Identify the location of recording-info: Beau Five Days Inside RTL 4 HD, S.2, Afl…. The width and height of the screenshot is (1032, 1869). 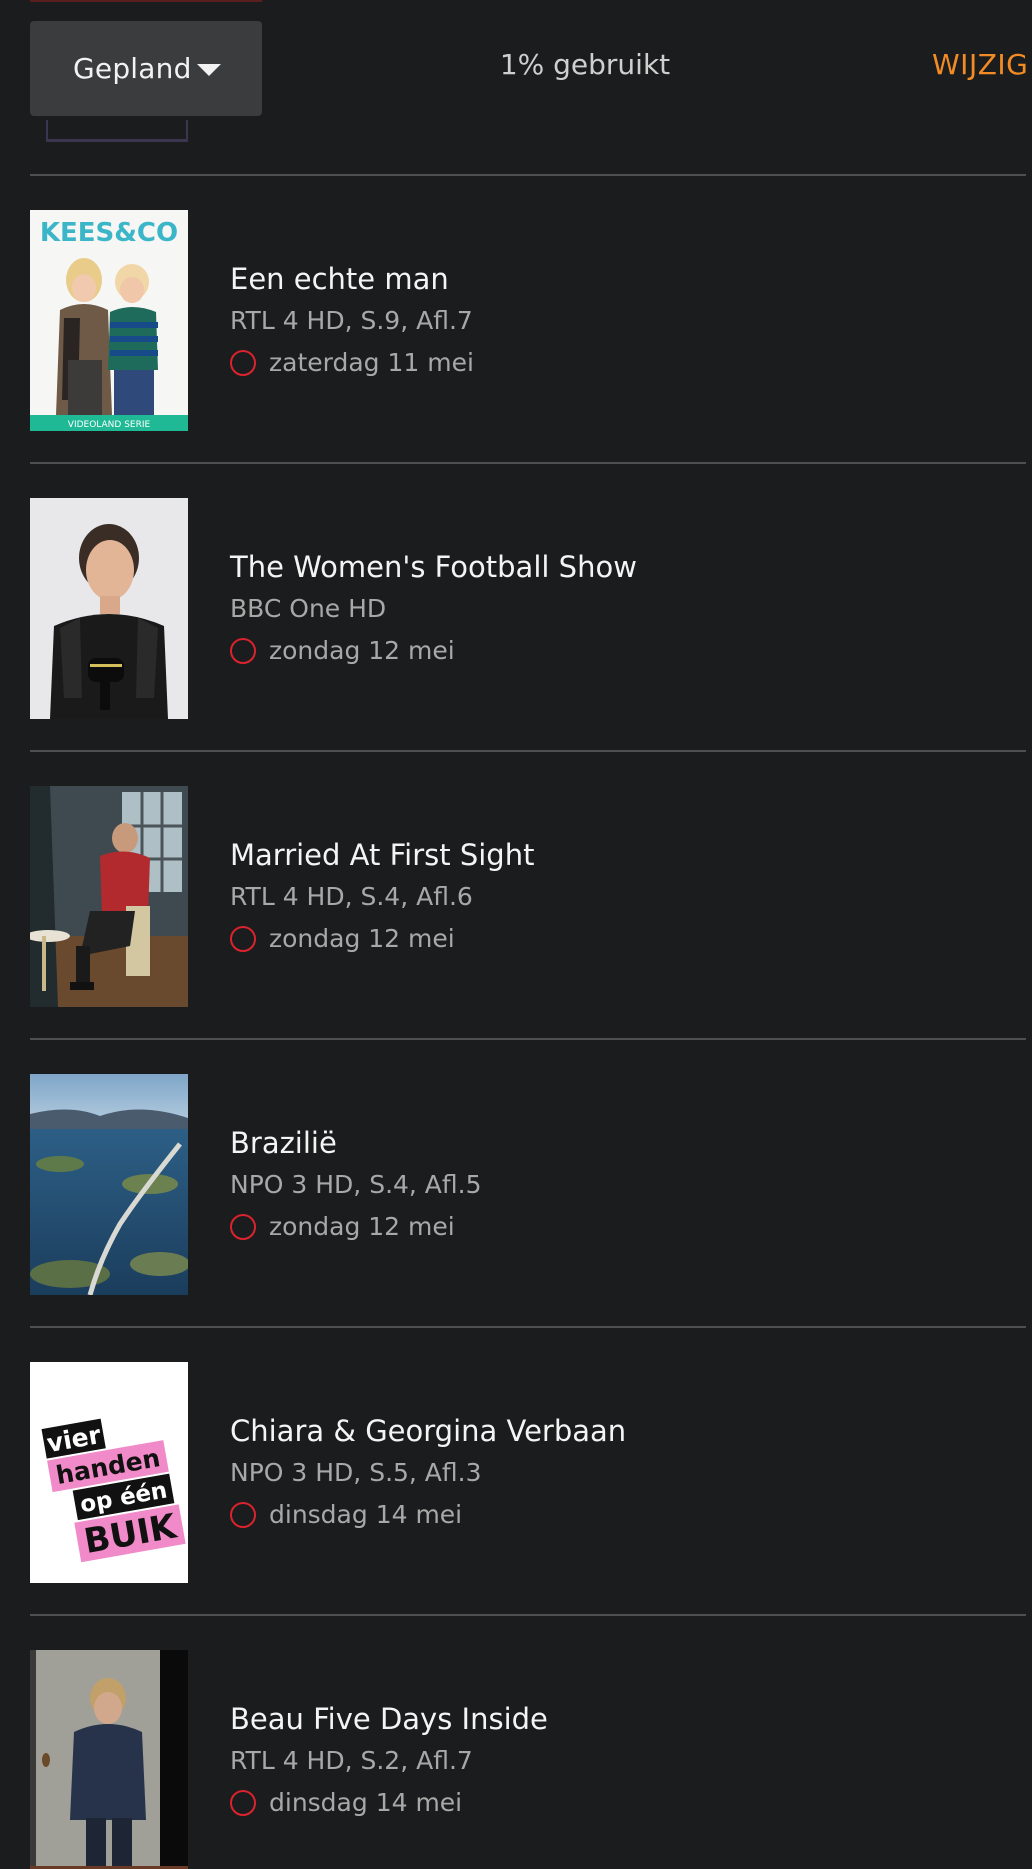
(389, 1759).